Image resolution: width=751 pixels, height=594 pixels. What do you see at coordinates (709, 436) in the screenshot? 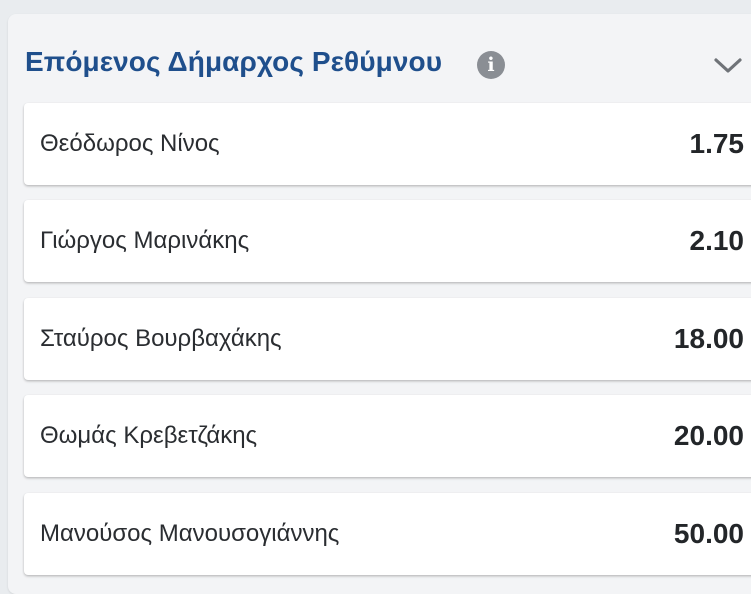
I see `selection-odds: 20.00` at bounding box center [709, 436].